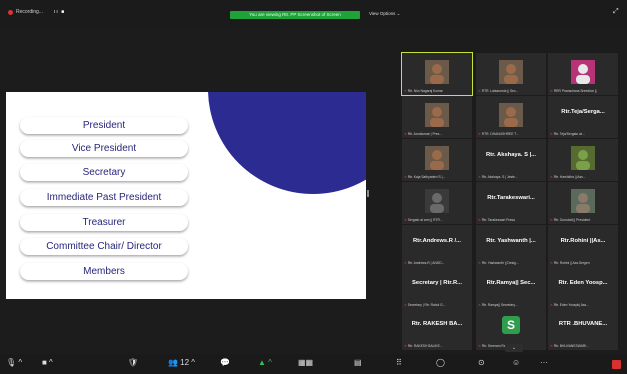 The height and width of the screenshot is (374, 627). What do you see at coordinates (104, 125) in the screenshot?
I see `role-president: President` at bounding box center [104, 125].